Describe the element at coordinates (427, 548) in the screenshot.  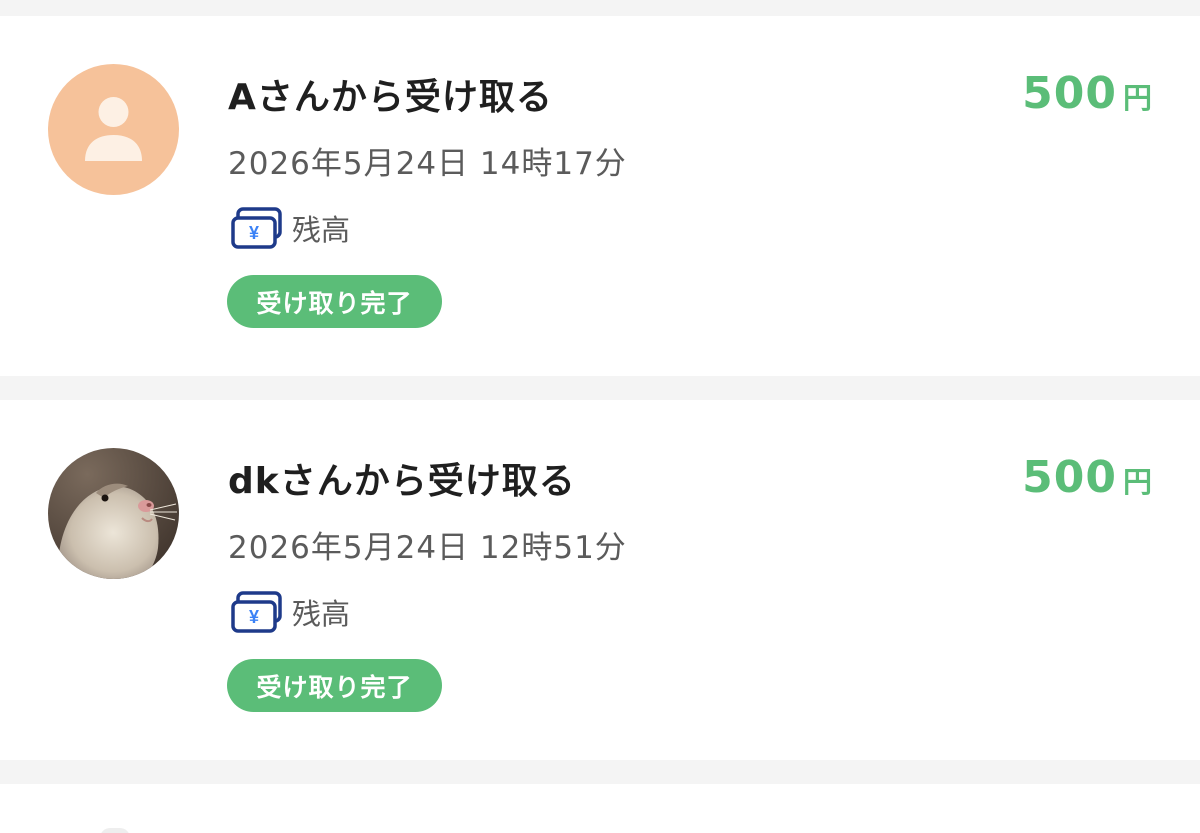
I see `transaction-datetime: 2026年5月24日 12時51分` at that location.